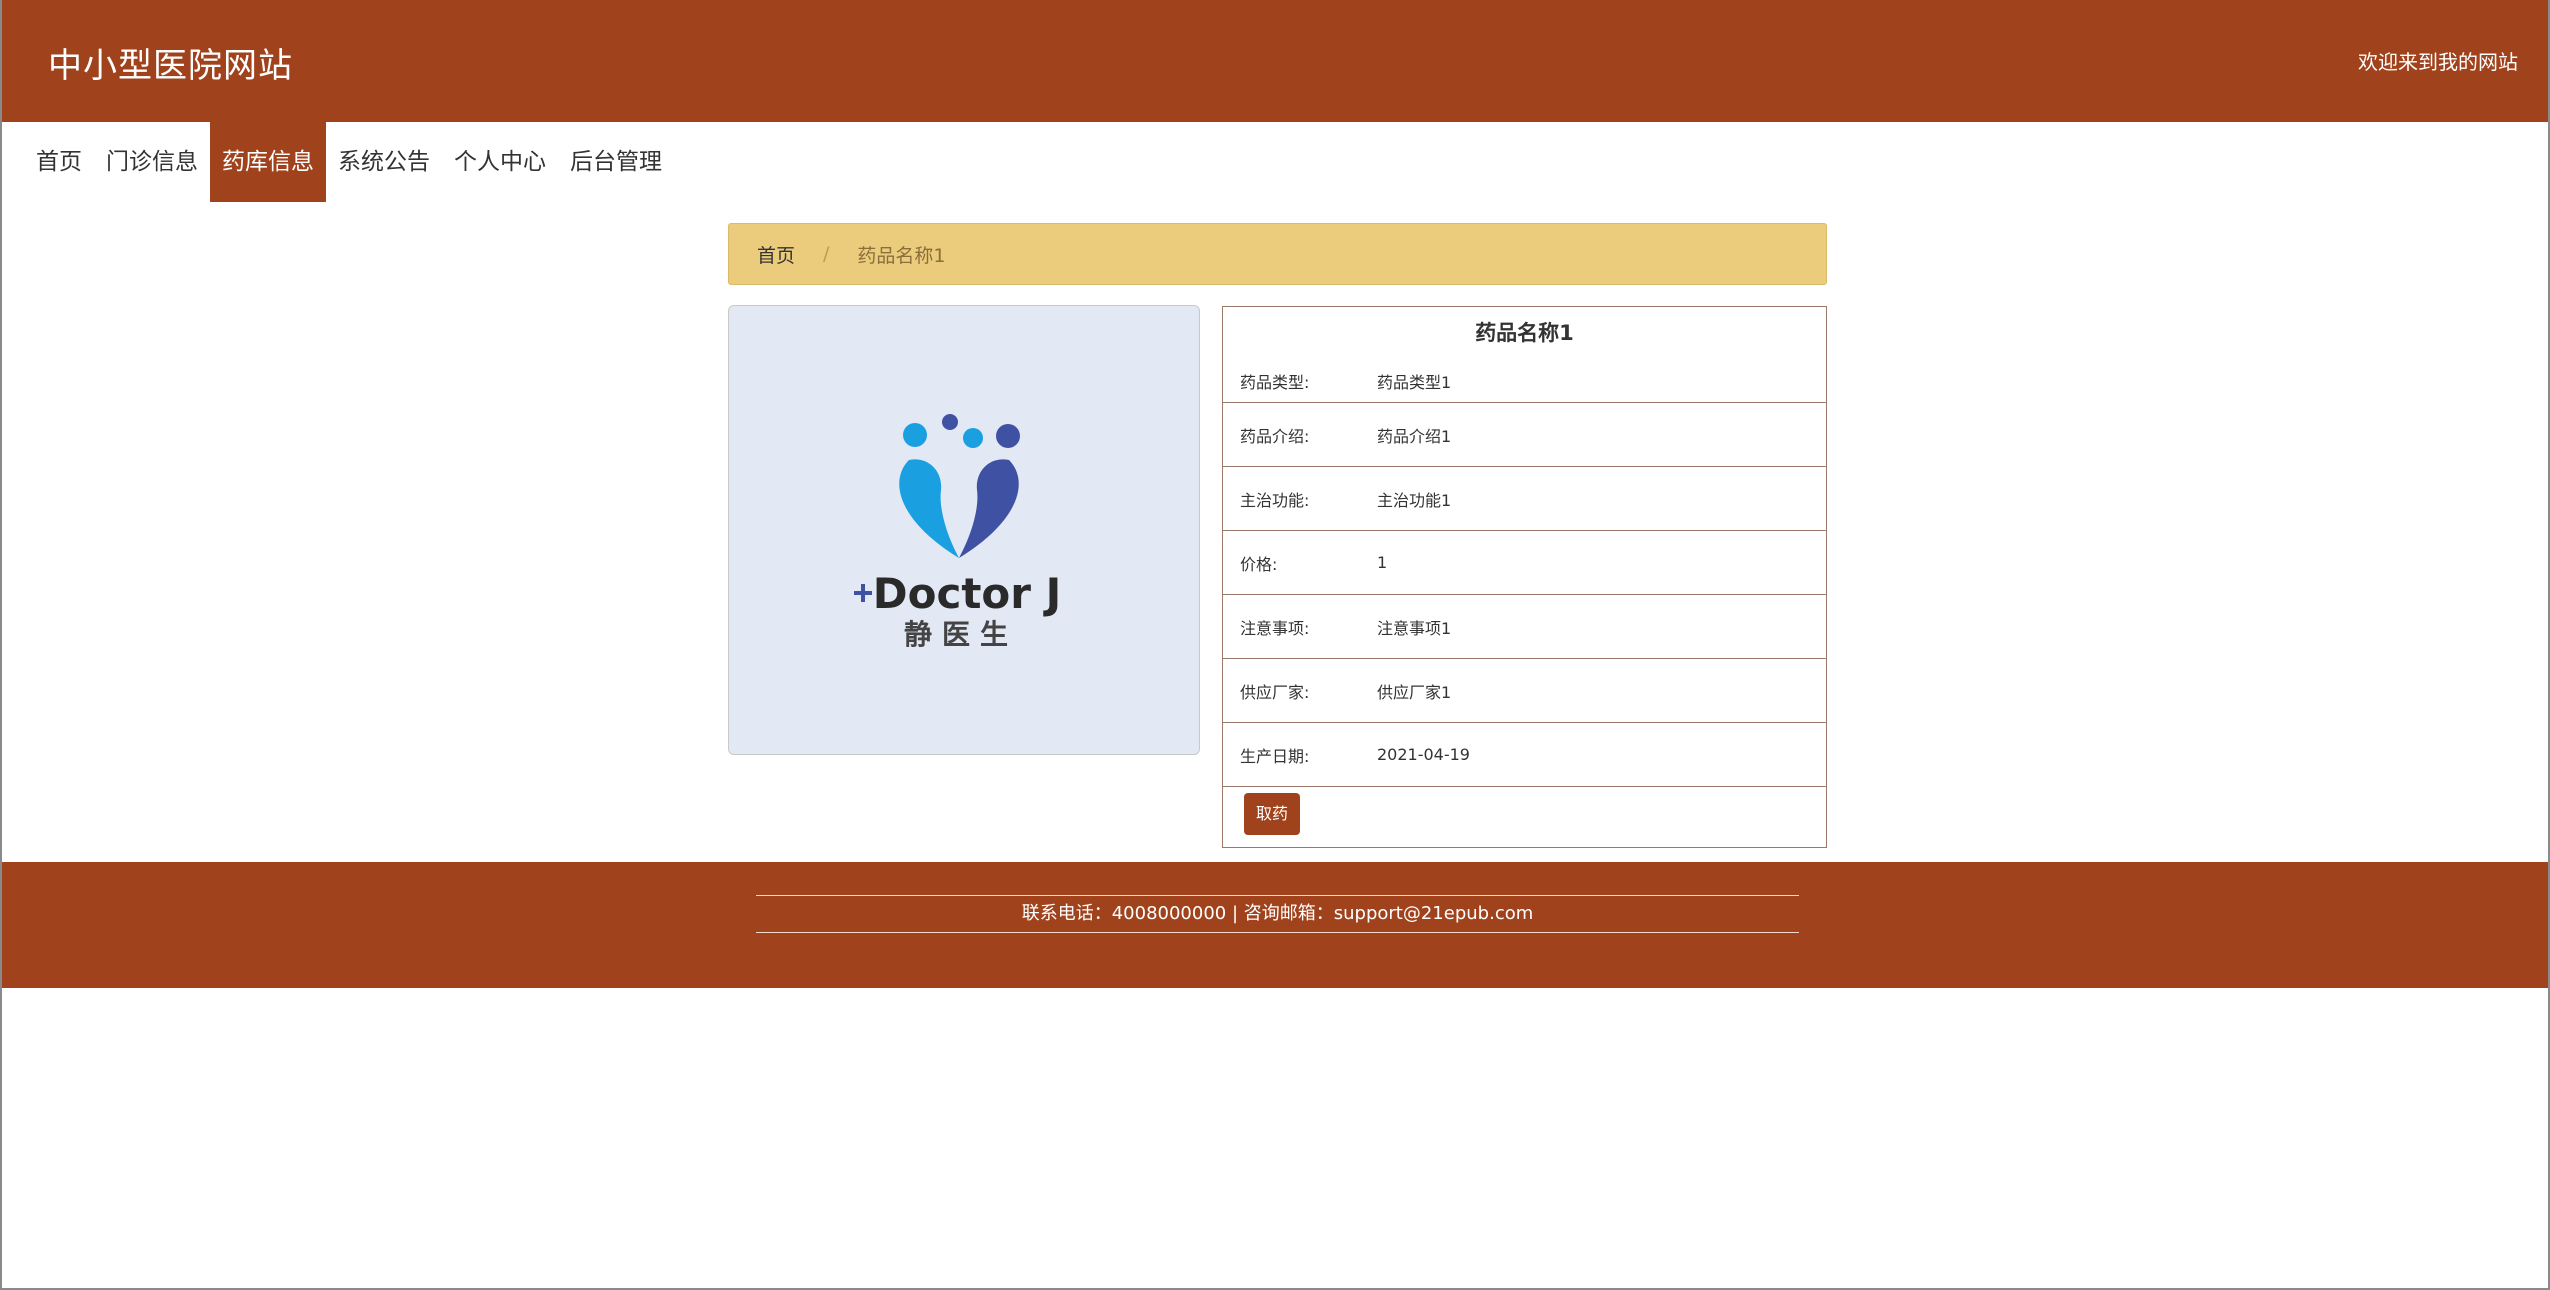 The width and height of the screenshot is (2550, 1290). Describe the element at coordinates (776, 254) in the screenshot. I see `breadcrumb-home-link: 首页` at that location.